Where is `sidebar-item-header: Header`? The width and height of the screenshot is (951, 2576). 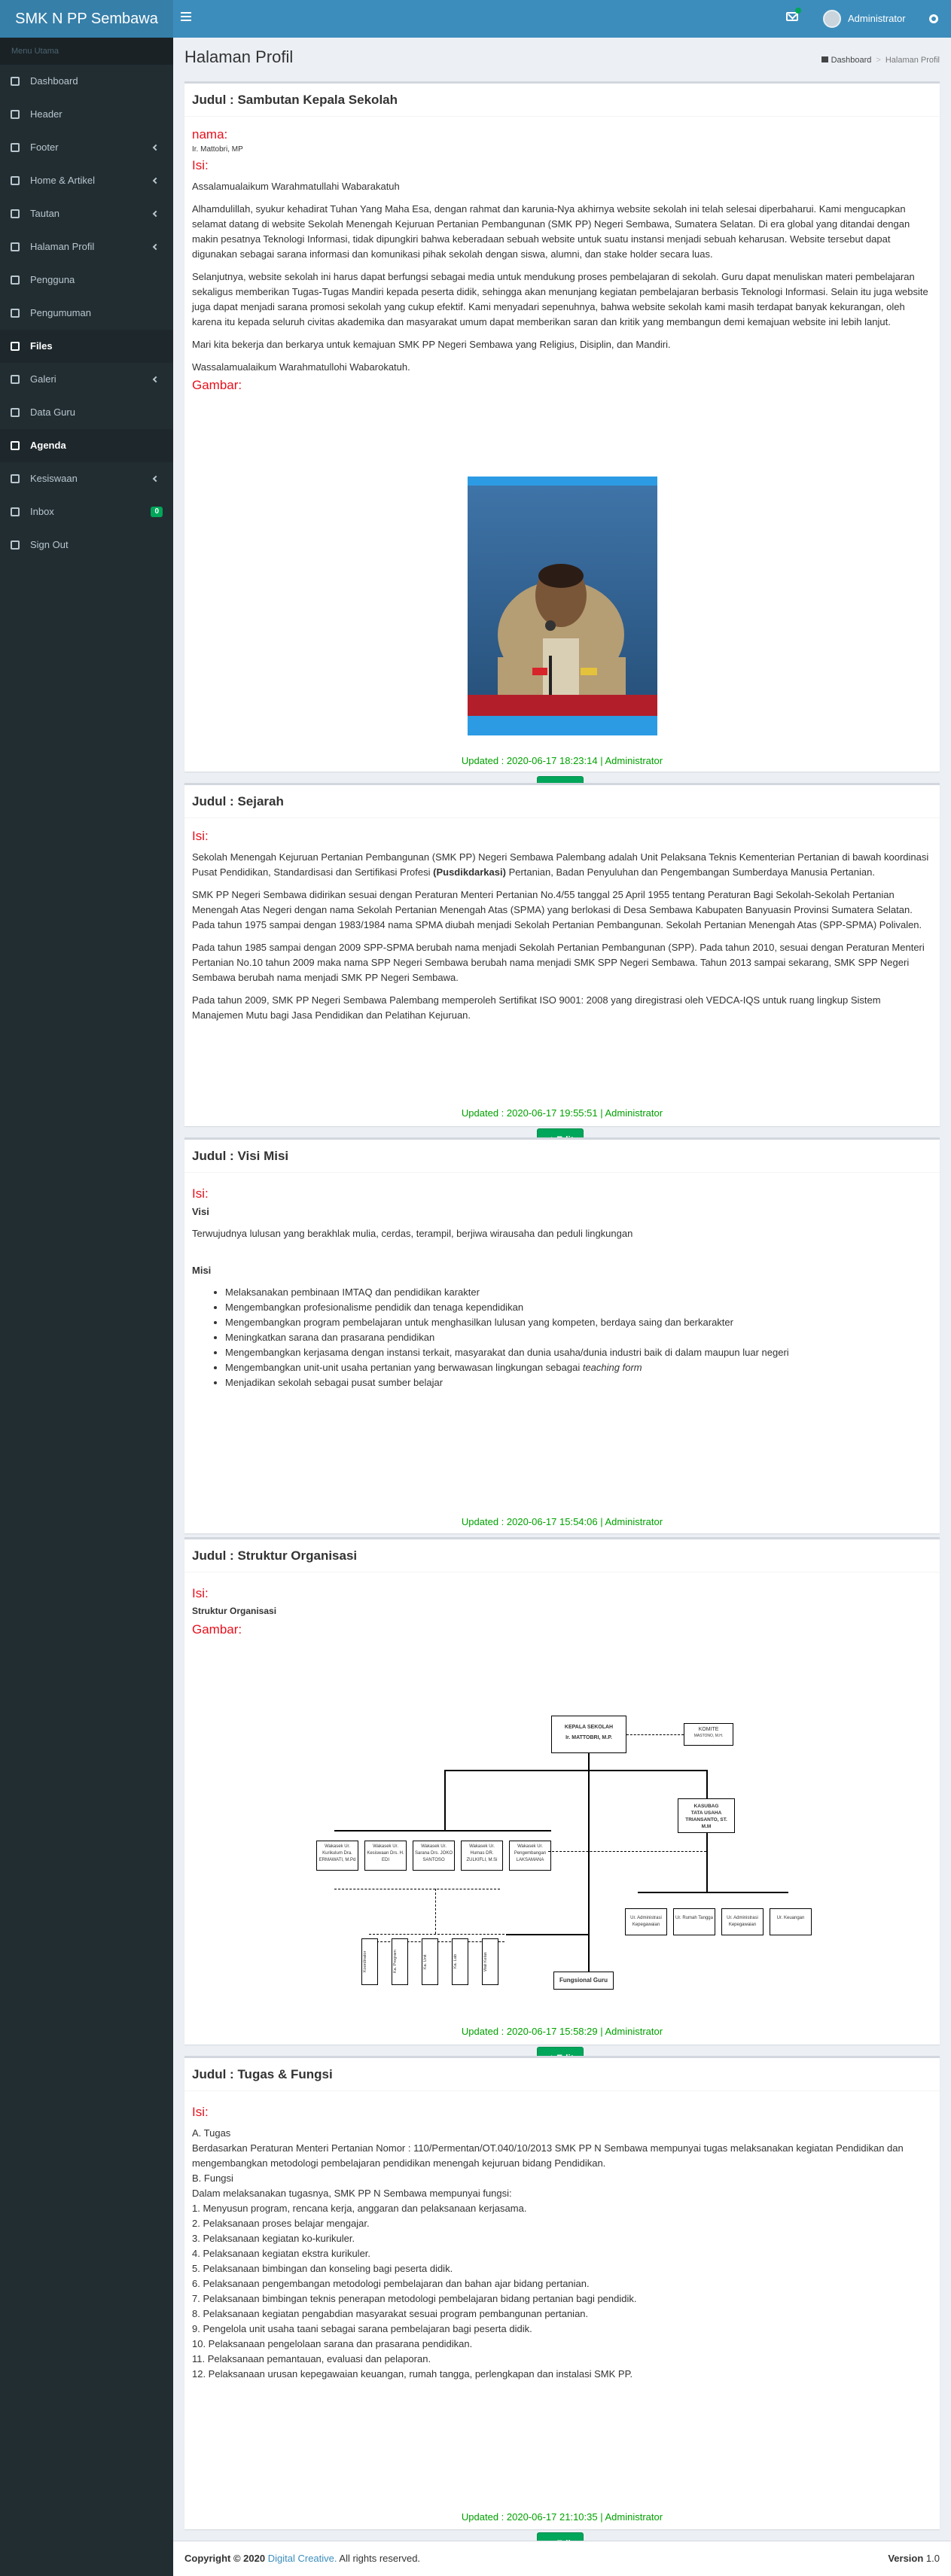 sidebar-item-header: Header is located at coordinates (86, 115).